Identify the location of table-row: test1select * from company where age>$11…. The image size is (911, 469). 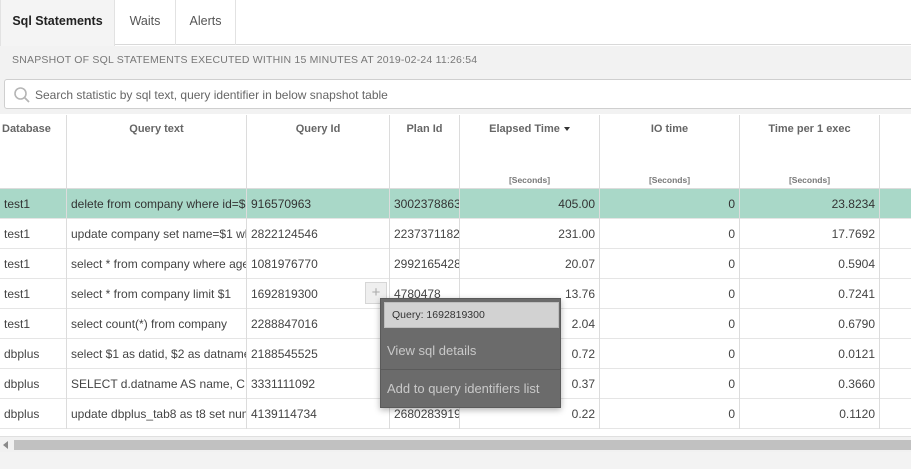
(455, 264).